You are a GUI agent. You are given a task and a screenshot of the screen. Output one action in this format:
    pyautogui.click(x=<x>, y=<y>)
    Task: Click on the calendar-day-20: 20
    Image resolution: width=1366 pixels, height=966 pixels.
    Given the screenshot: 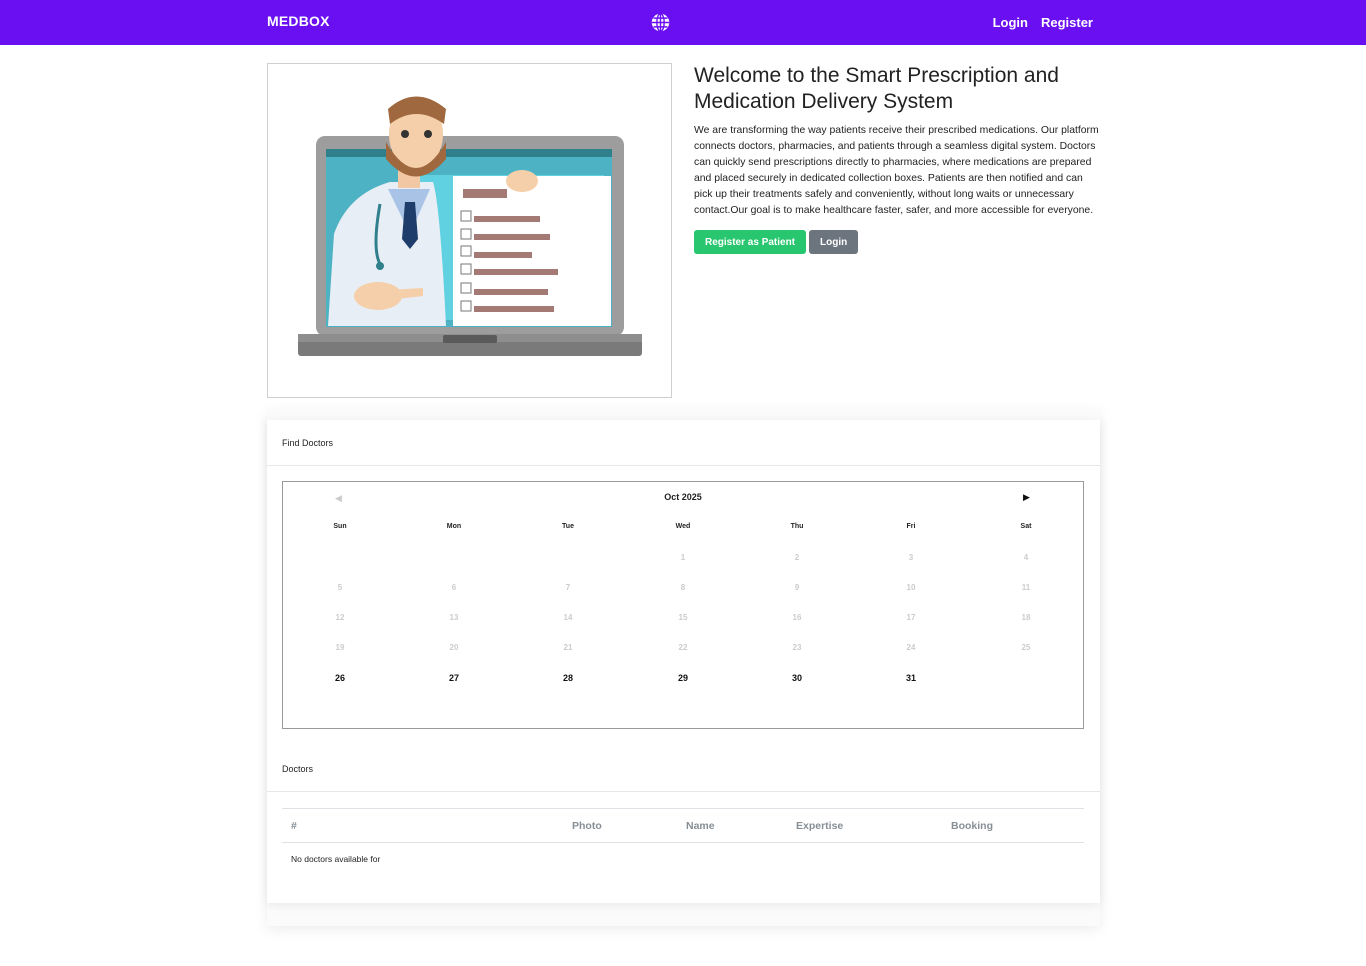 What is the action you would take?
    pyautogui.click(x=454, y=647)
    